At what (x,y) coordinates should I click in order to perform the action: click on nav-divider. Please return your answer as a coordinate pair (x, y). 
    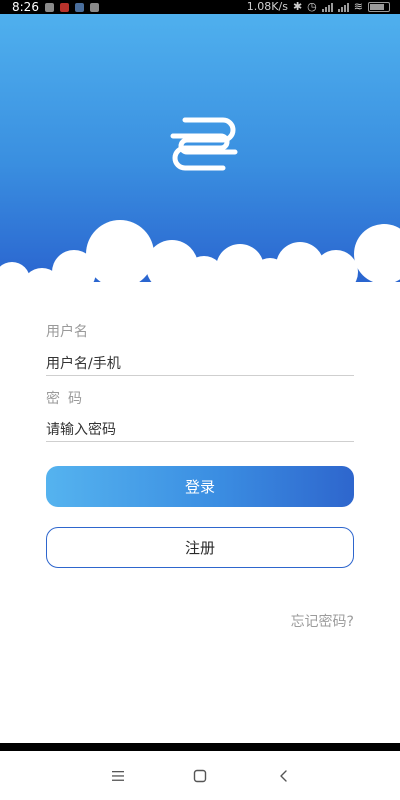
    Looking at the image, I should click on (200, 747).